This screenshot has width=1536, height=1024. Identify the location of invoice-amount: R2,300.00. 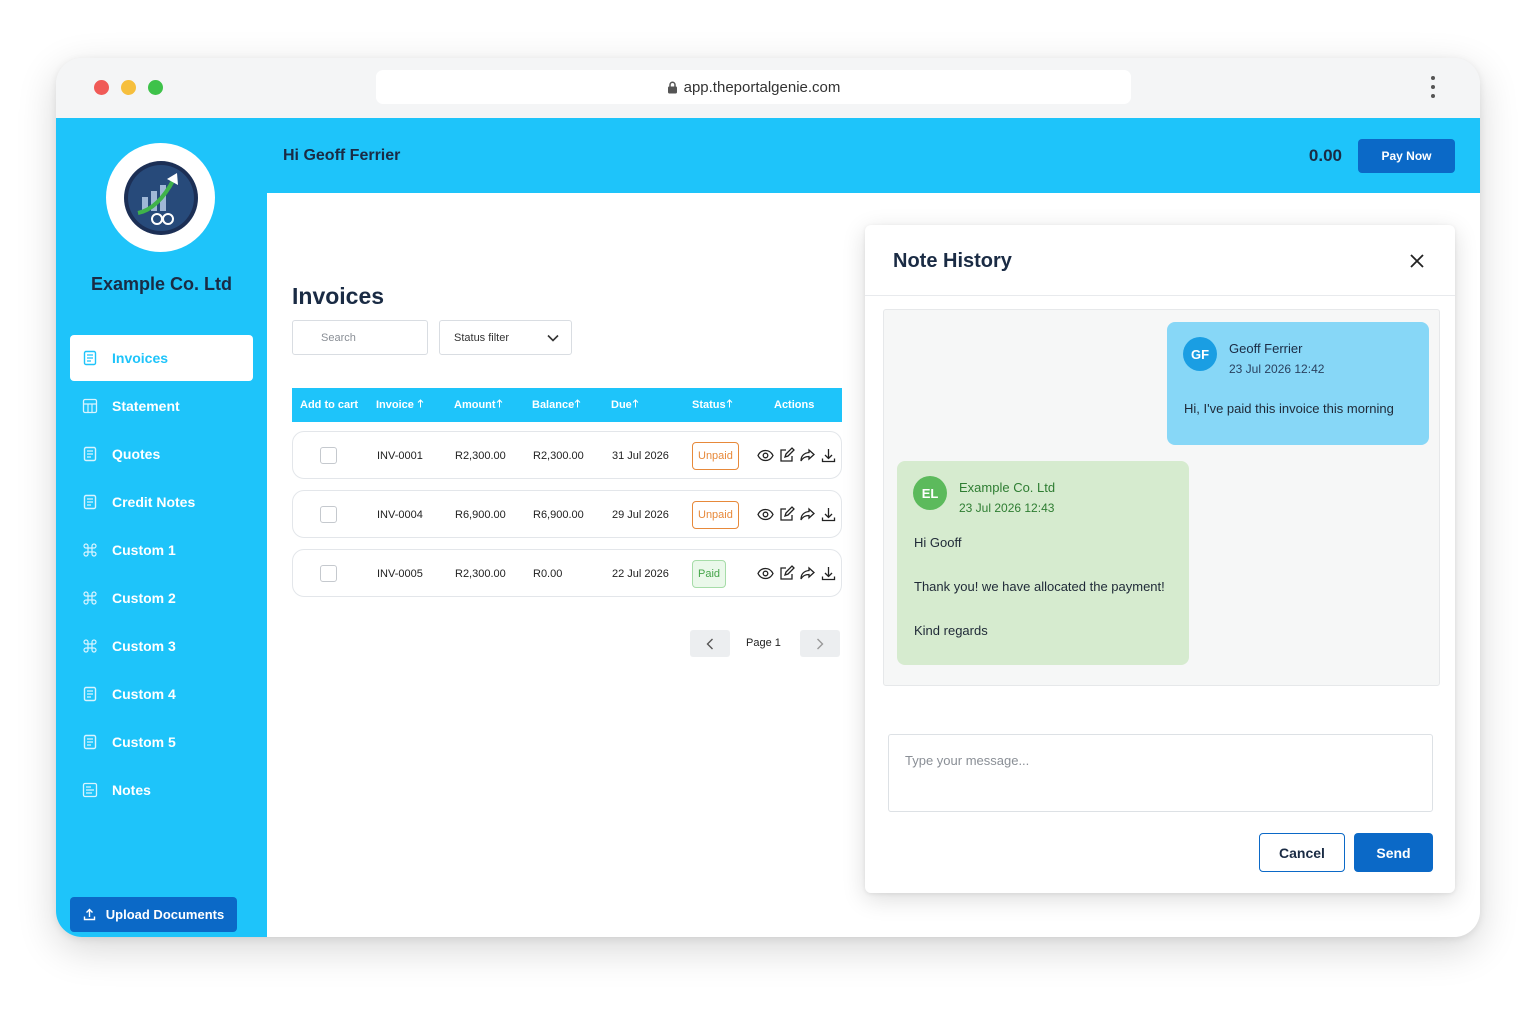
(480, 574).